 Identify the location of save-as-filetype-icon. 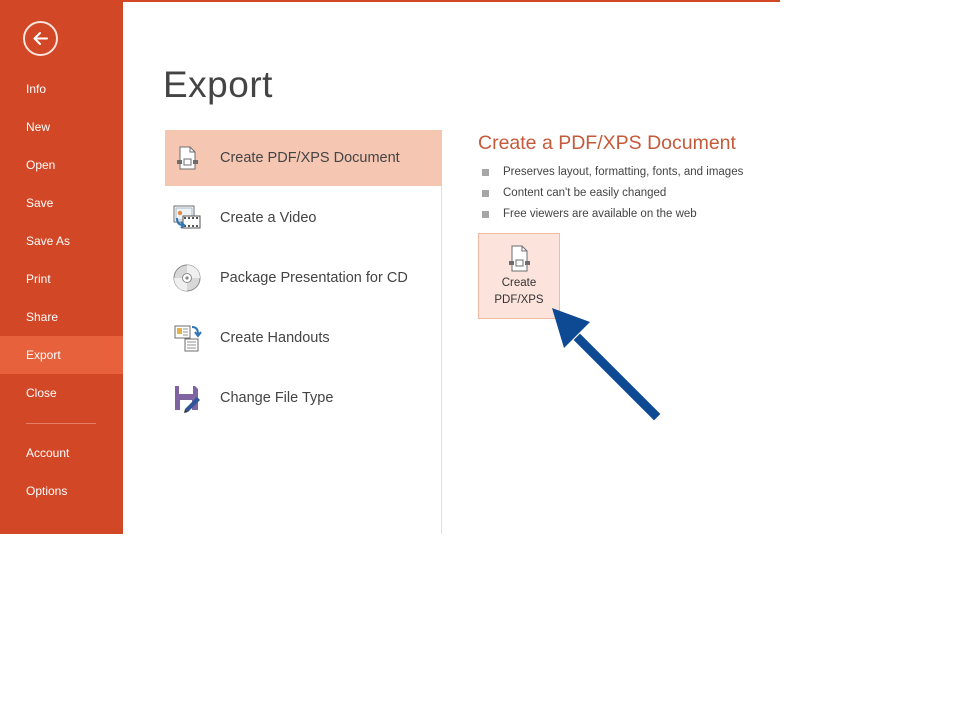
(187, 399).